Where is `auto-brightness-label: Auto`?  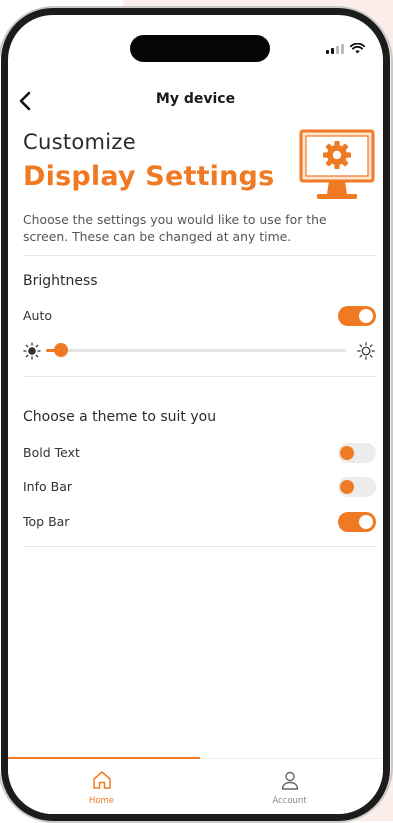
auto-brightness-label: Auto is located at coordinates (38, 315).